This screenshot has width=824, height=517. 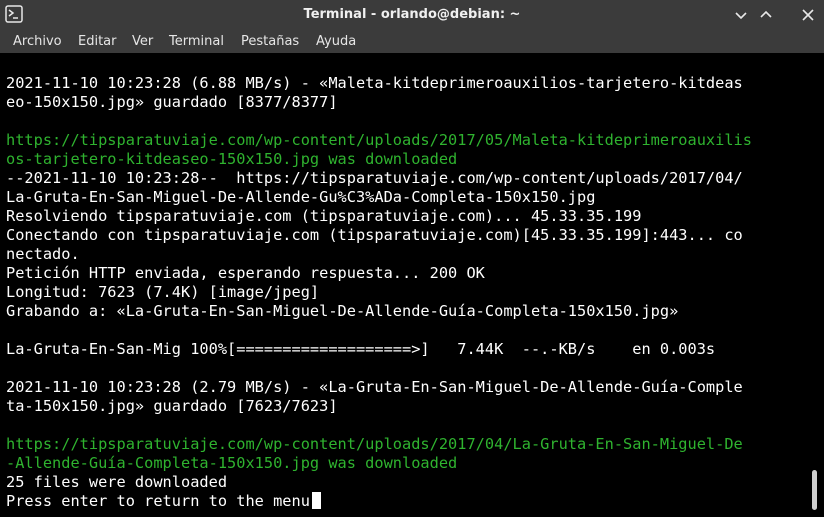 I want to click on terminal-line: 25 files were downloaded, so click(x=116, y=482).